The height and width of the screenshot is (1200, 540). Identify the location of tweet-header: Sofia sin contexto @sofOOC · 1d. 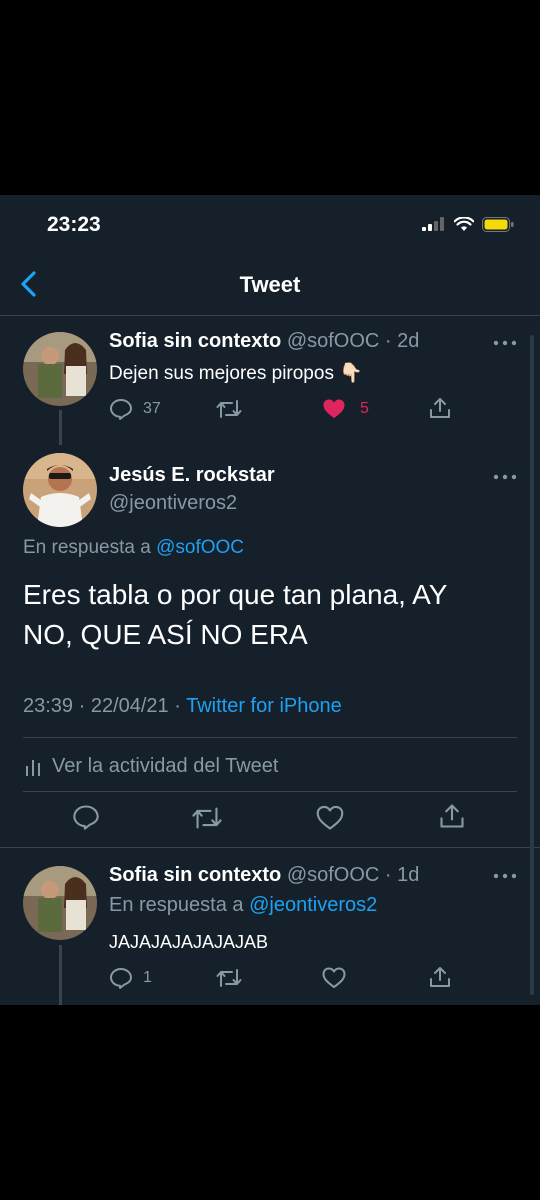
(264, 875).